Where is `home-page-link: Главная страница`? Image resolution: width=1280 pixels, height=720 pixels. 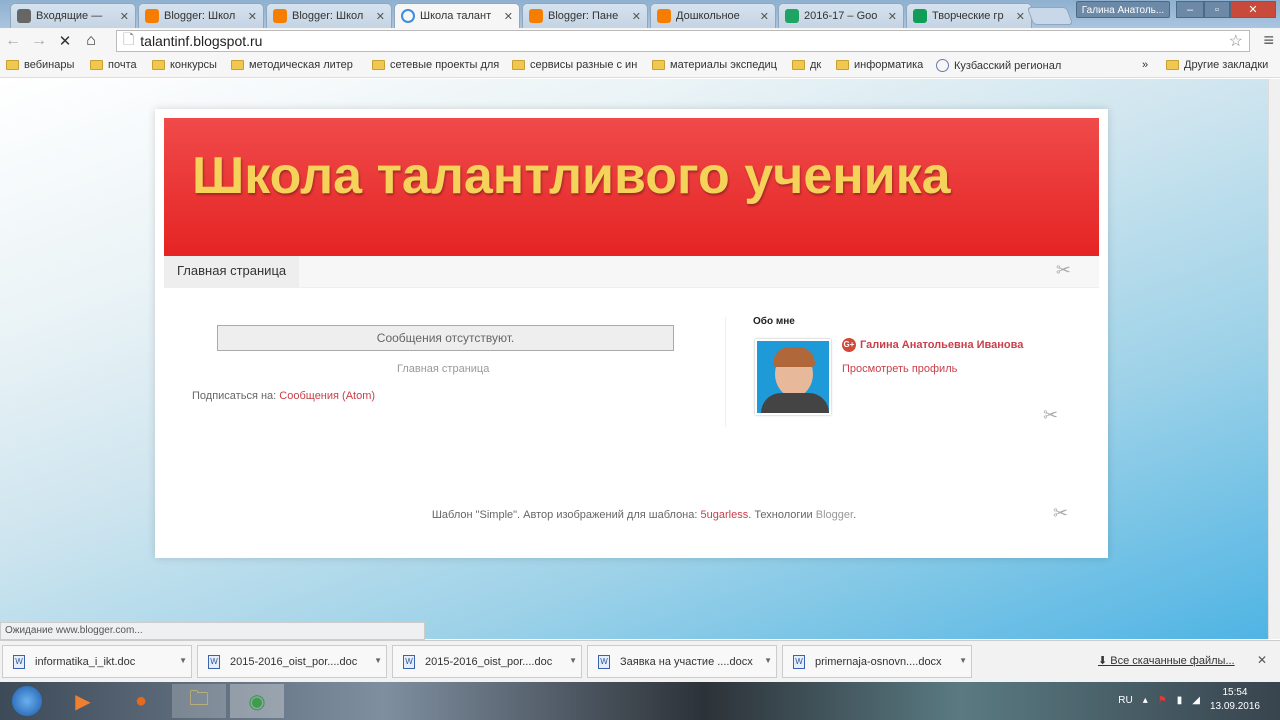
home-page-link: Главная страница is located at coordinates (443, 369).